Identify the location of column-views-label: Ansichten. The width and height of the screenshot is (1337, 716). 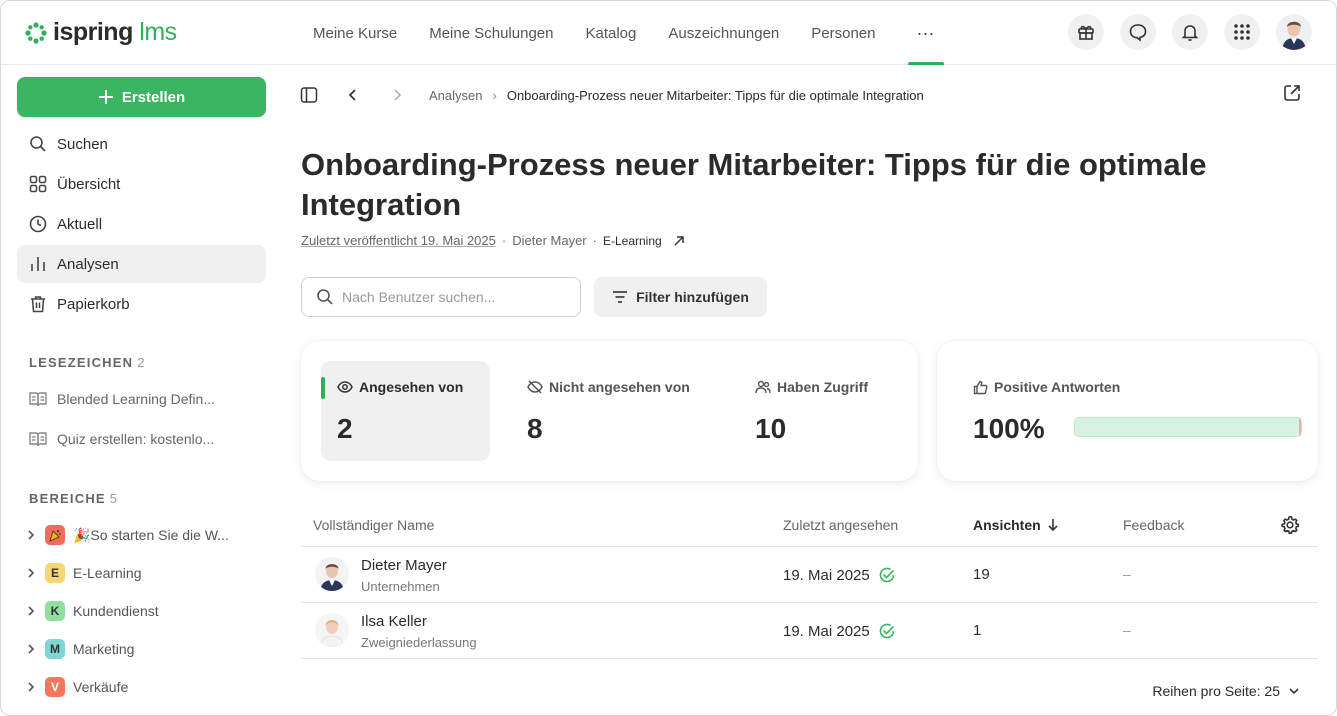
(1007, 525).